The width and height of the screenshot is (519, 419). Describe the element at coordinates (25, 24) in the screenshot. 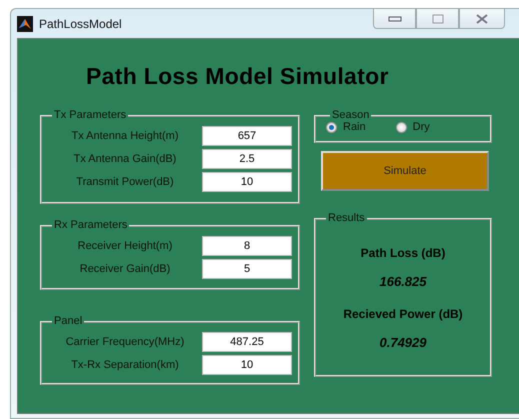

I see `app-logo-icon` at that location.